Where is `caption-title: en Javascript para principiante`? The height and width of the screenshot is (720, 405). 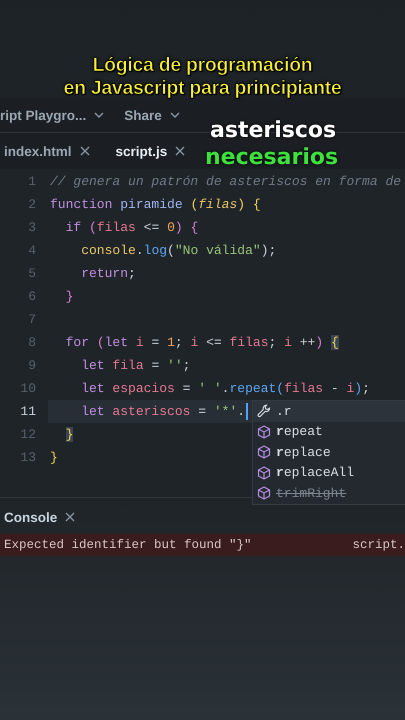 caption-title: en Javascript para principiante is located at coordinates (203, 88).